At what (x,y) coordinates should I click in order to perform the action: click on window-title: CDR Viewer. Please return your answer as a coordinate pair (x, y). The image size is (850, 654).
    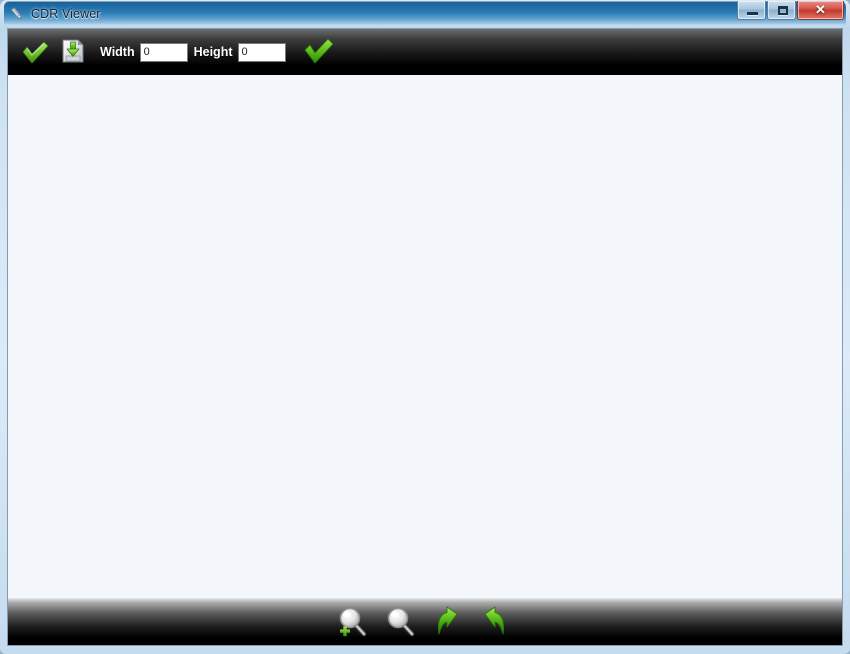
    Looking at the image, I should click on (66, 13).